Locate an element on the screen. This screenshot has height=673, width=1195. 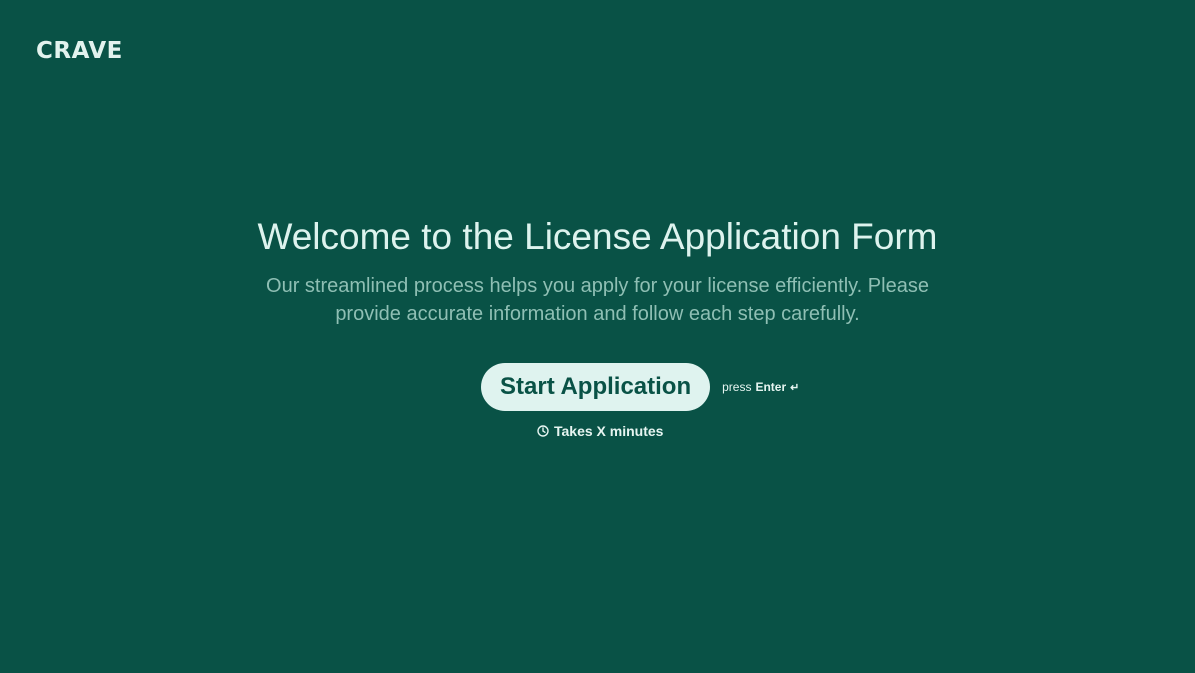
duration-text: Takes X minutes is located at coordinates (609, 431).